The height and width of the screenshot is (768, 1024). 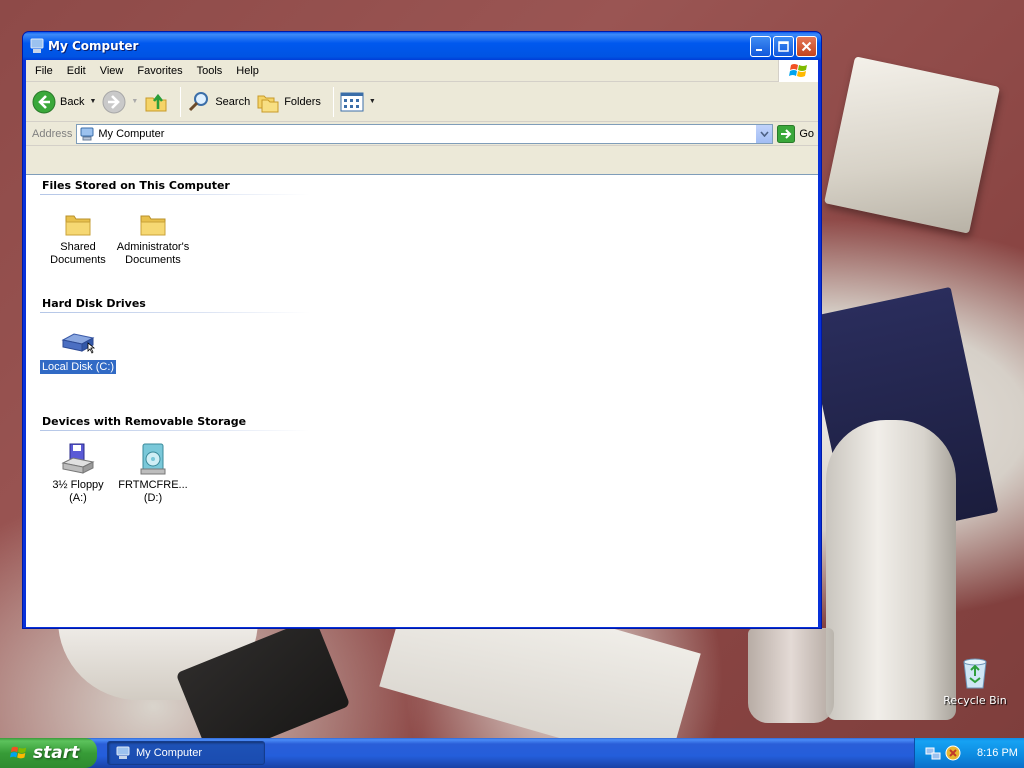 What do you see at coordinates (806, 133) in the screenshot?
I see `go-label: Go` at bounding box center [806, 133].